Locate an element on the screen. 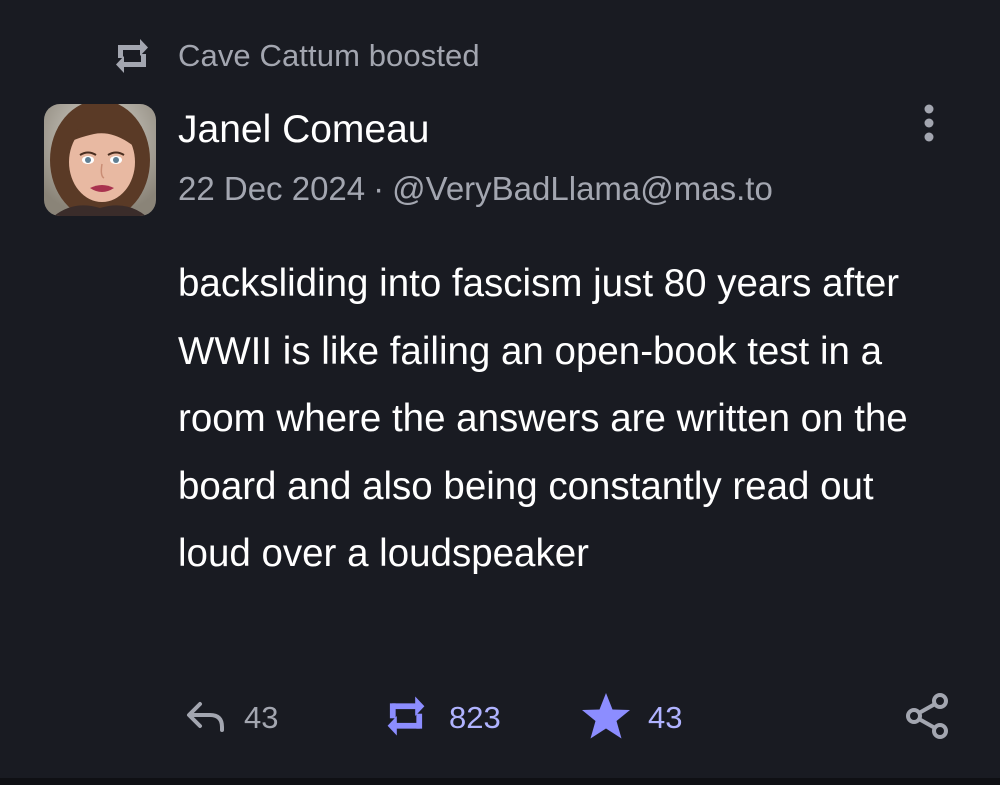 Image resolution: width=1000 pixels, height=785 pixels. boosted-by-text: Cave Cattum boosted is located at coordinates (329, 55).